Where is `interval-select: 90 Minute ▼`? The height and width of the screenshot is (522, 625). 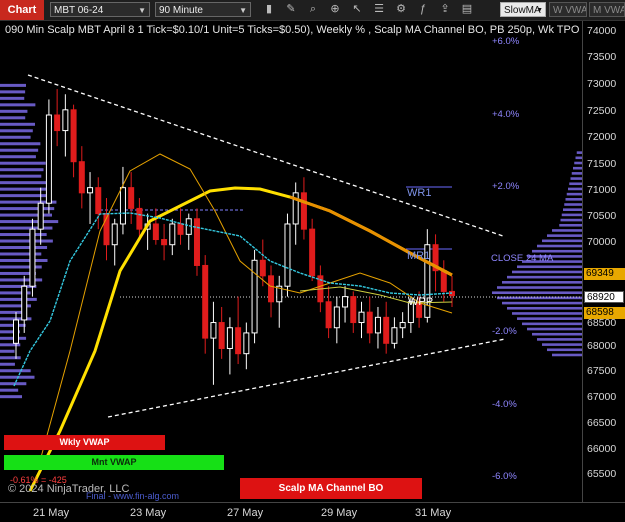
interval-select: 90 Minute ▼ is located at coordinates (203, 9).